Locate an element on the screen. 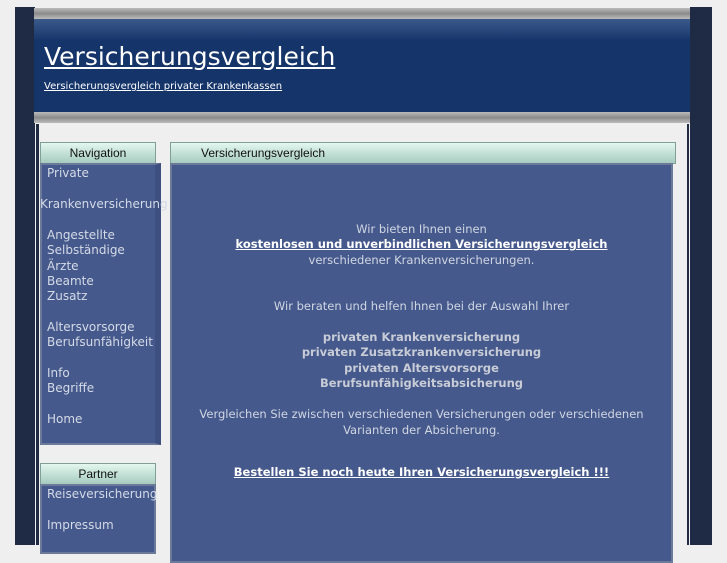  right-divider is located at coordinates (688, 334).